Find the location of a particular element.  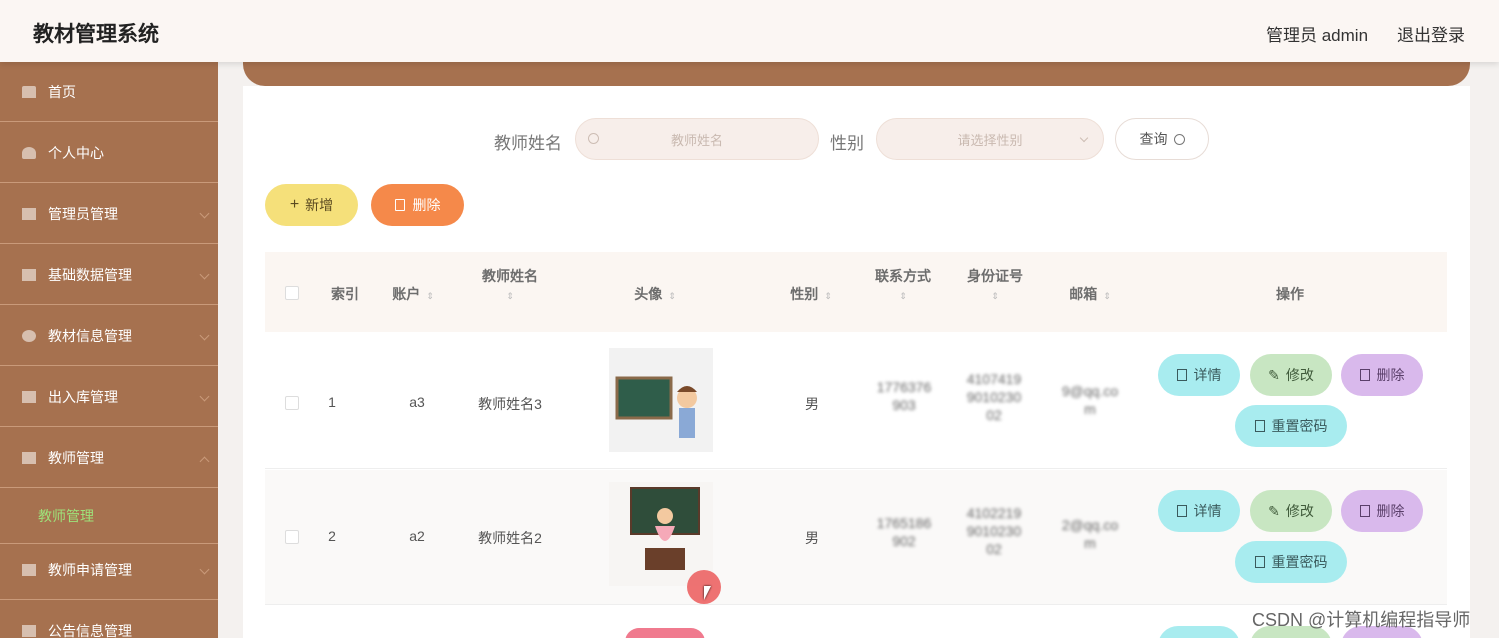

add-button: + 新增 is located at coordinates (311, 205).